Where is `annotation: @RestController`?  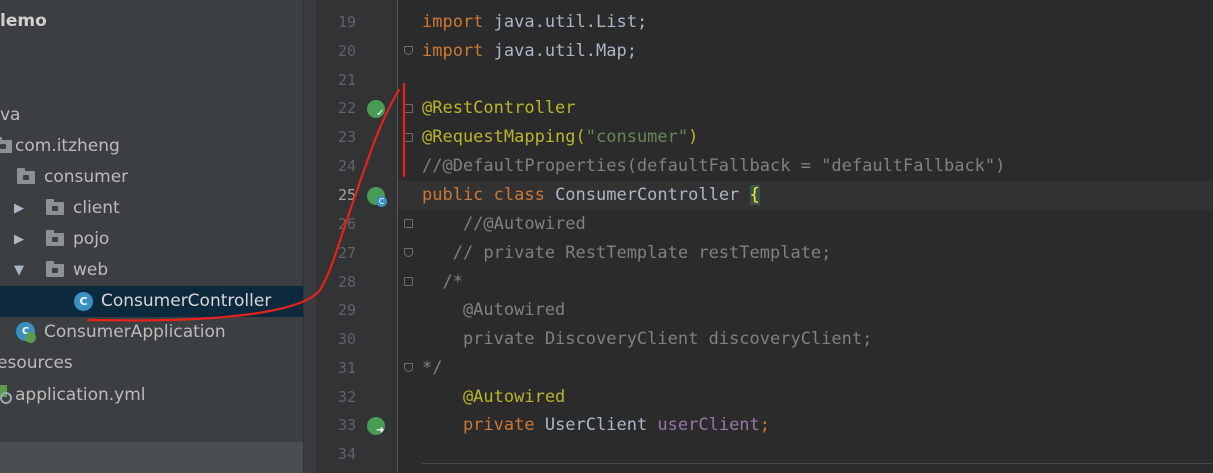 annotation: @RestController is located at coordinates (499, 108).